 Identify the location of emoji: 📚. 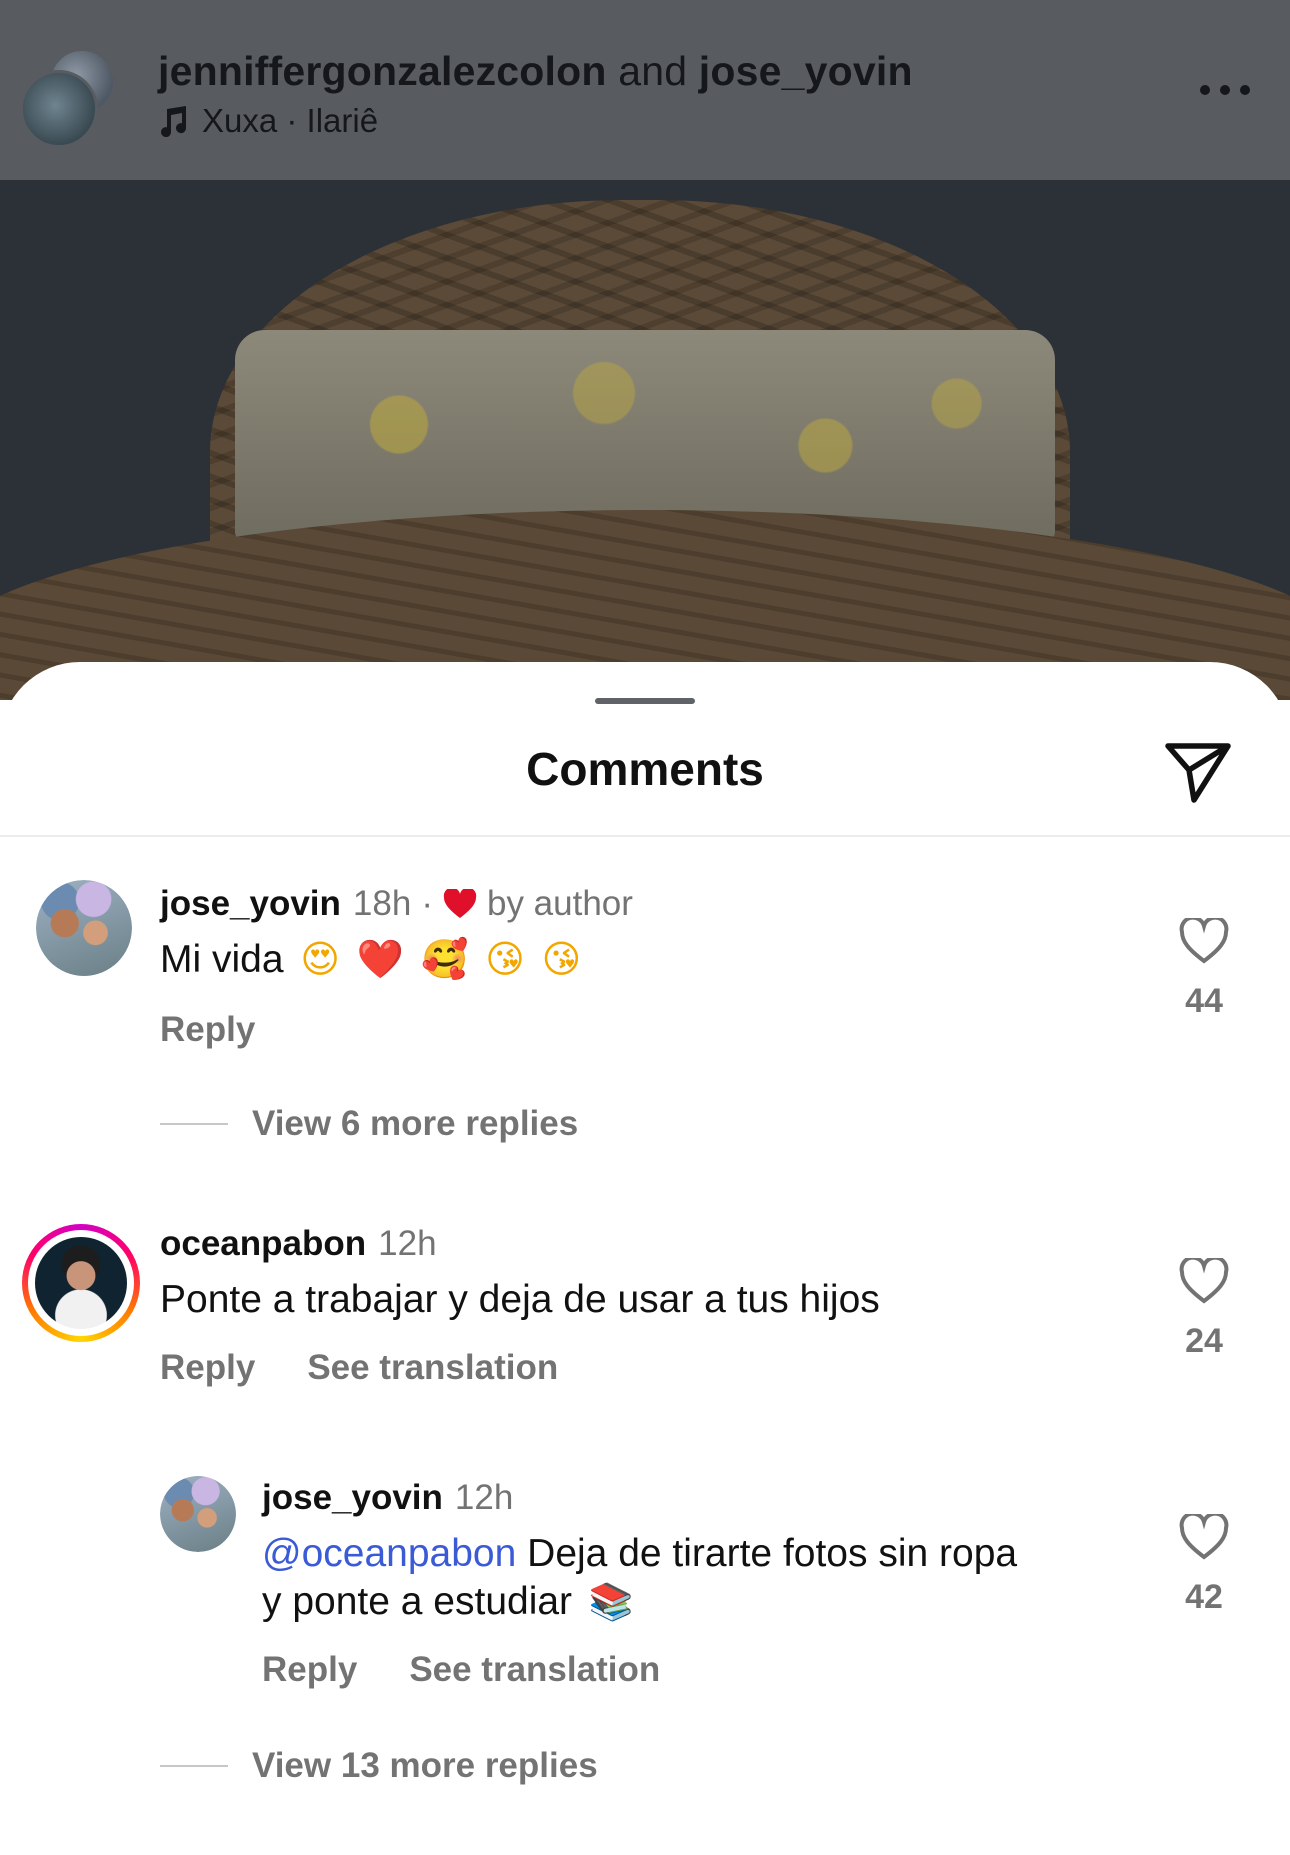
(611, 1602).